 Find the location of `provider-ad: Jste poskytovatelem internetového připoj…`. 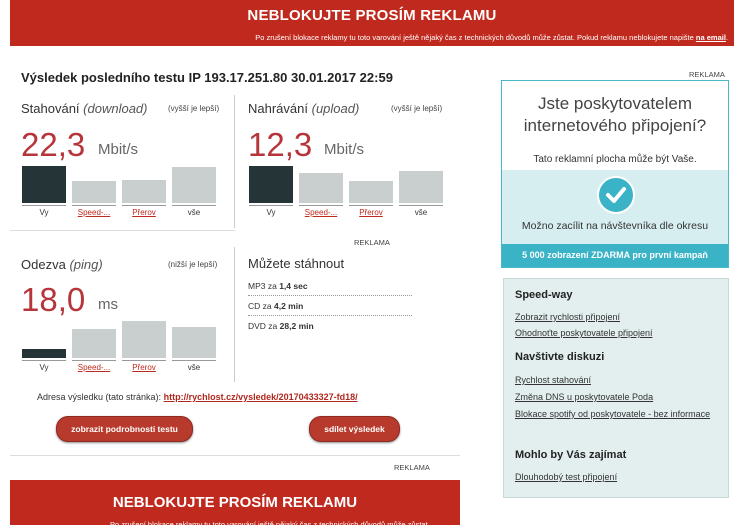

provider-ad: Jste poskytovatelem internetového připoj… is located at coordinates (615, 174).